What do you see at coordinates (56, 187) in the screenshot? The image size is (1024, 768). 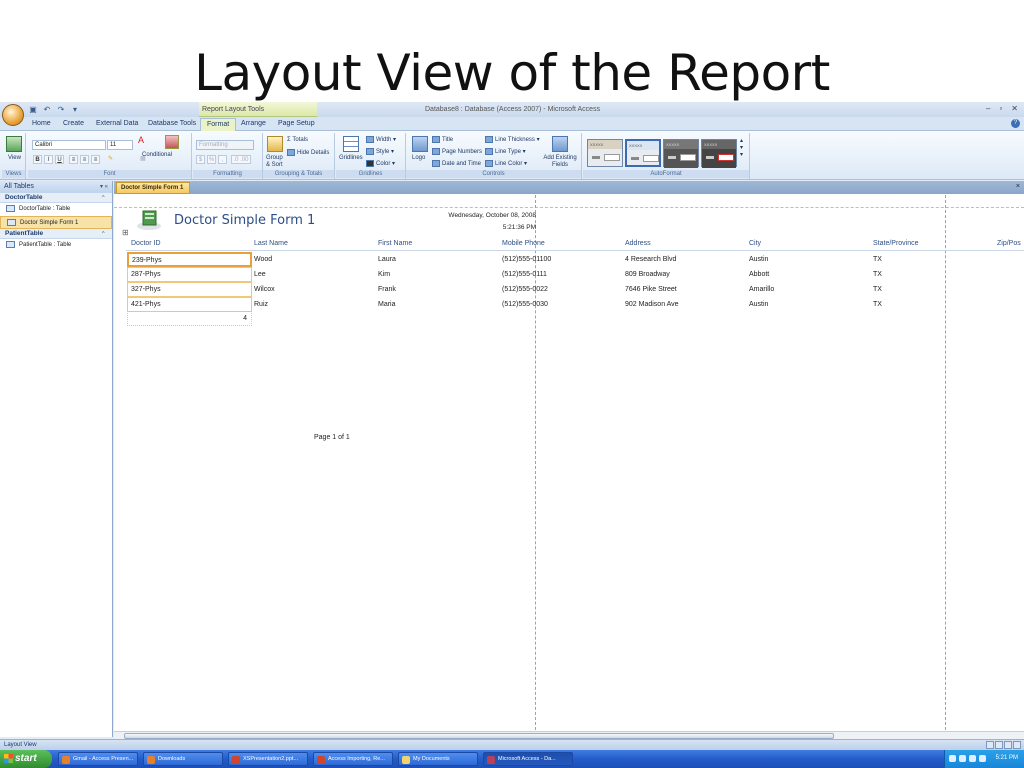 I see `nav-pane-header: All Tables ▾ «` at bounding box center [56, 187].